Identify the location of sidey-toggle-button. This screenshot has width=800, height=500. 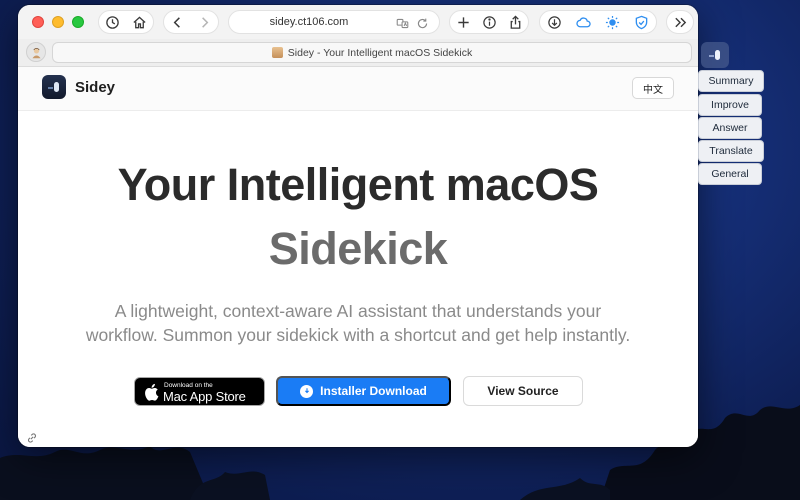
(715, 55).